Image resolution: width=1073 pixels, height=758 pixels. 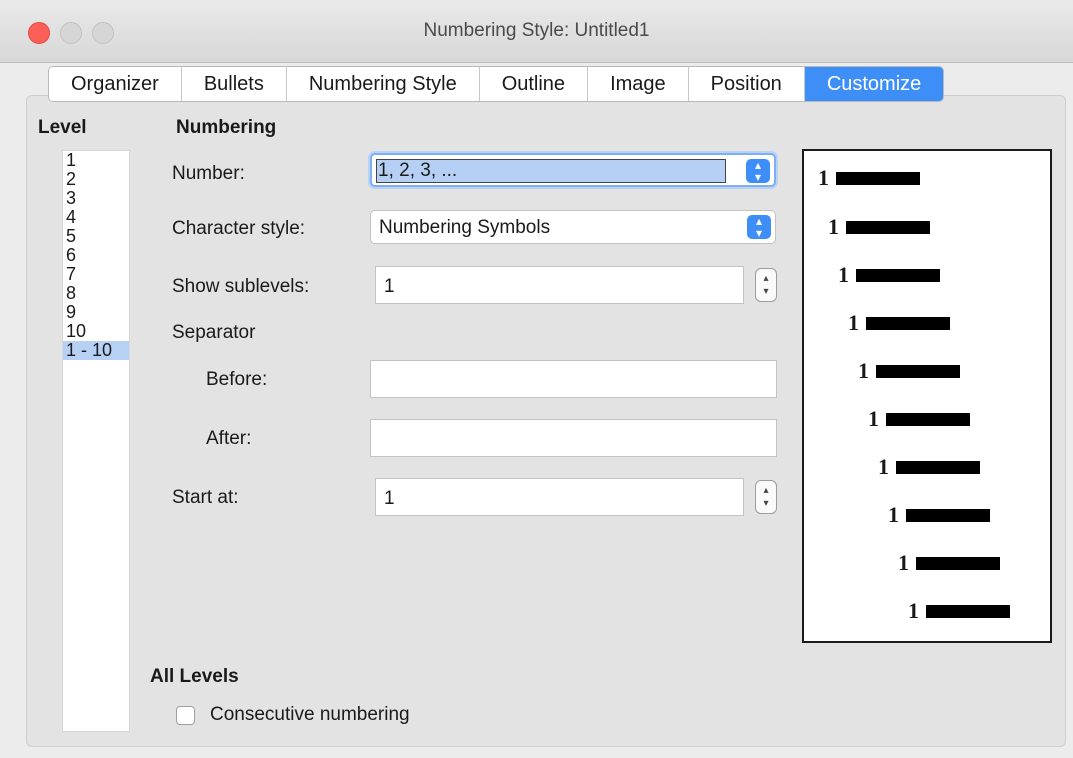 I want to click on level-item: 4, so click(x=96, y=217).